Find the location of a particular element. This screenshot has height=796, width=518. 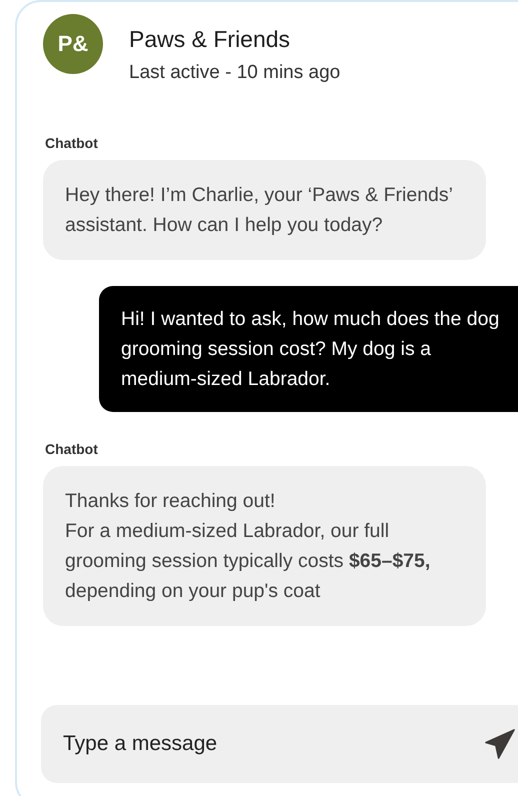

user-message-bubble: Hi! I wanted to ask, how much does the dog grooming session cost? My dog is a medium-sized Labrador. is located at coordinates (308, 349).